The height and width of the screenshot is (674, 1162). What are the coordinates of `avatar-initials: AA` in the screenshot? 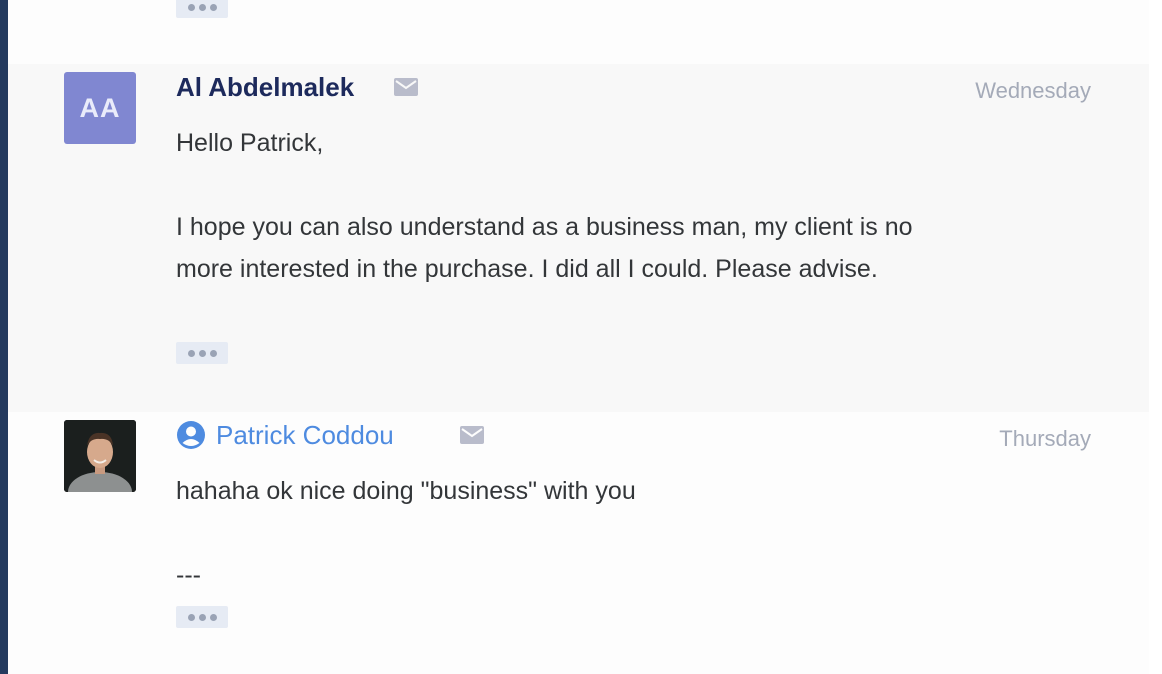 It's located at (100, 107).